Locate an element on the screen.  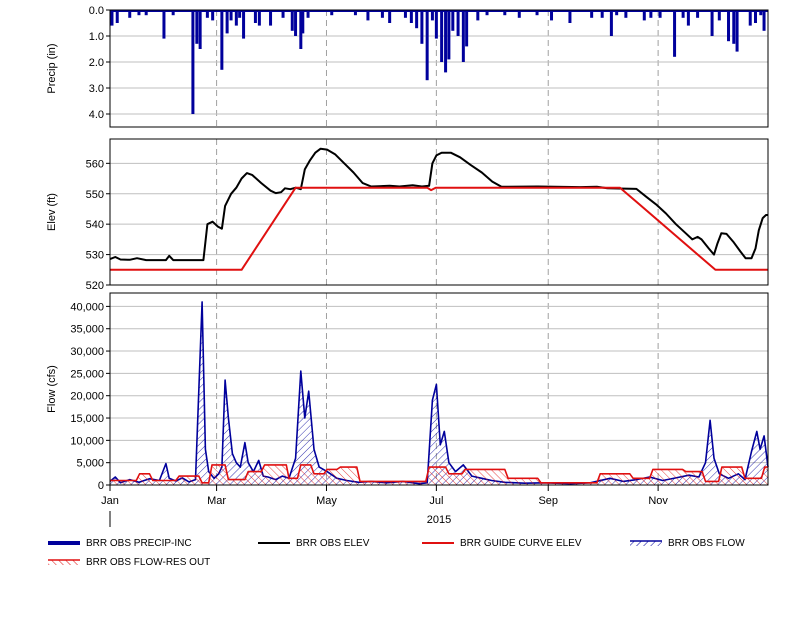
legend-item-obs-elev: BRR OBS ELEV is located at coordinates (313, 543).